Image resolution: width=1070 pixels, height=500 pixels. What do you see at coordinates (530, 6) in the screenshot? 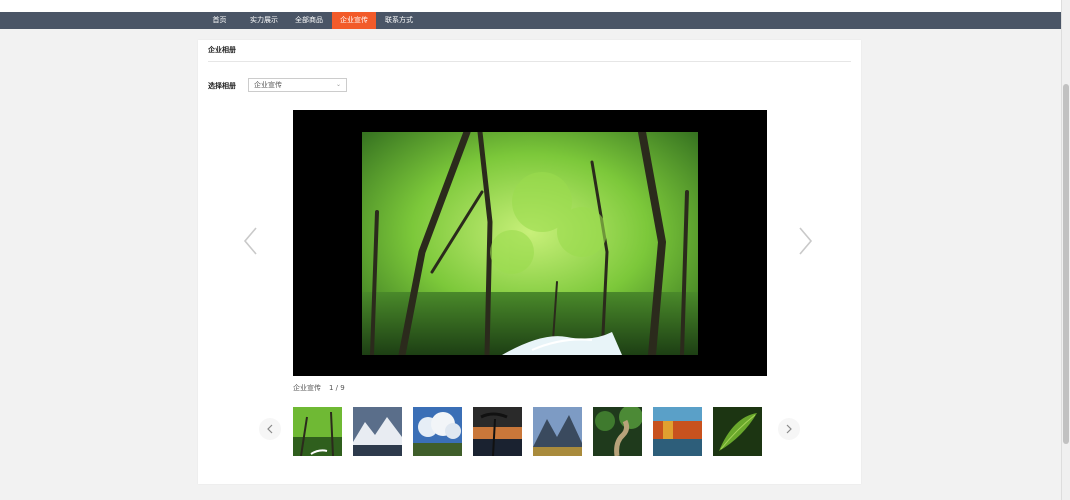
I see `top-strip` at bounding box center [530, 6].